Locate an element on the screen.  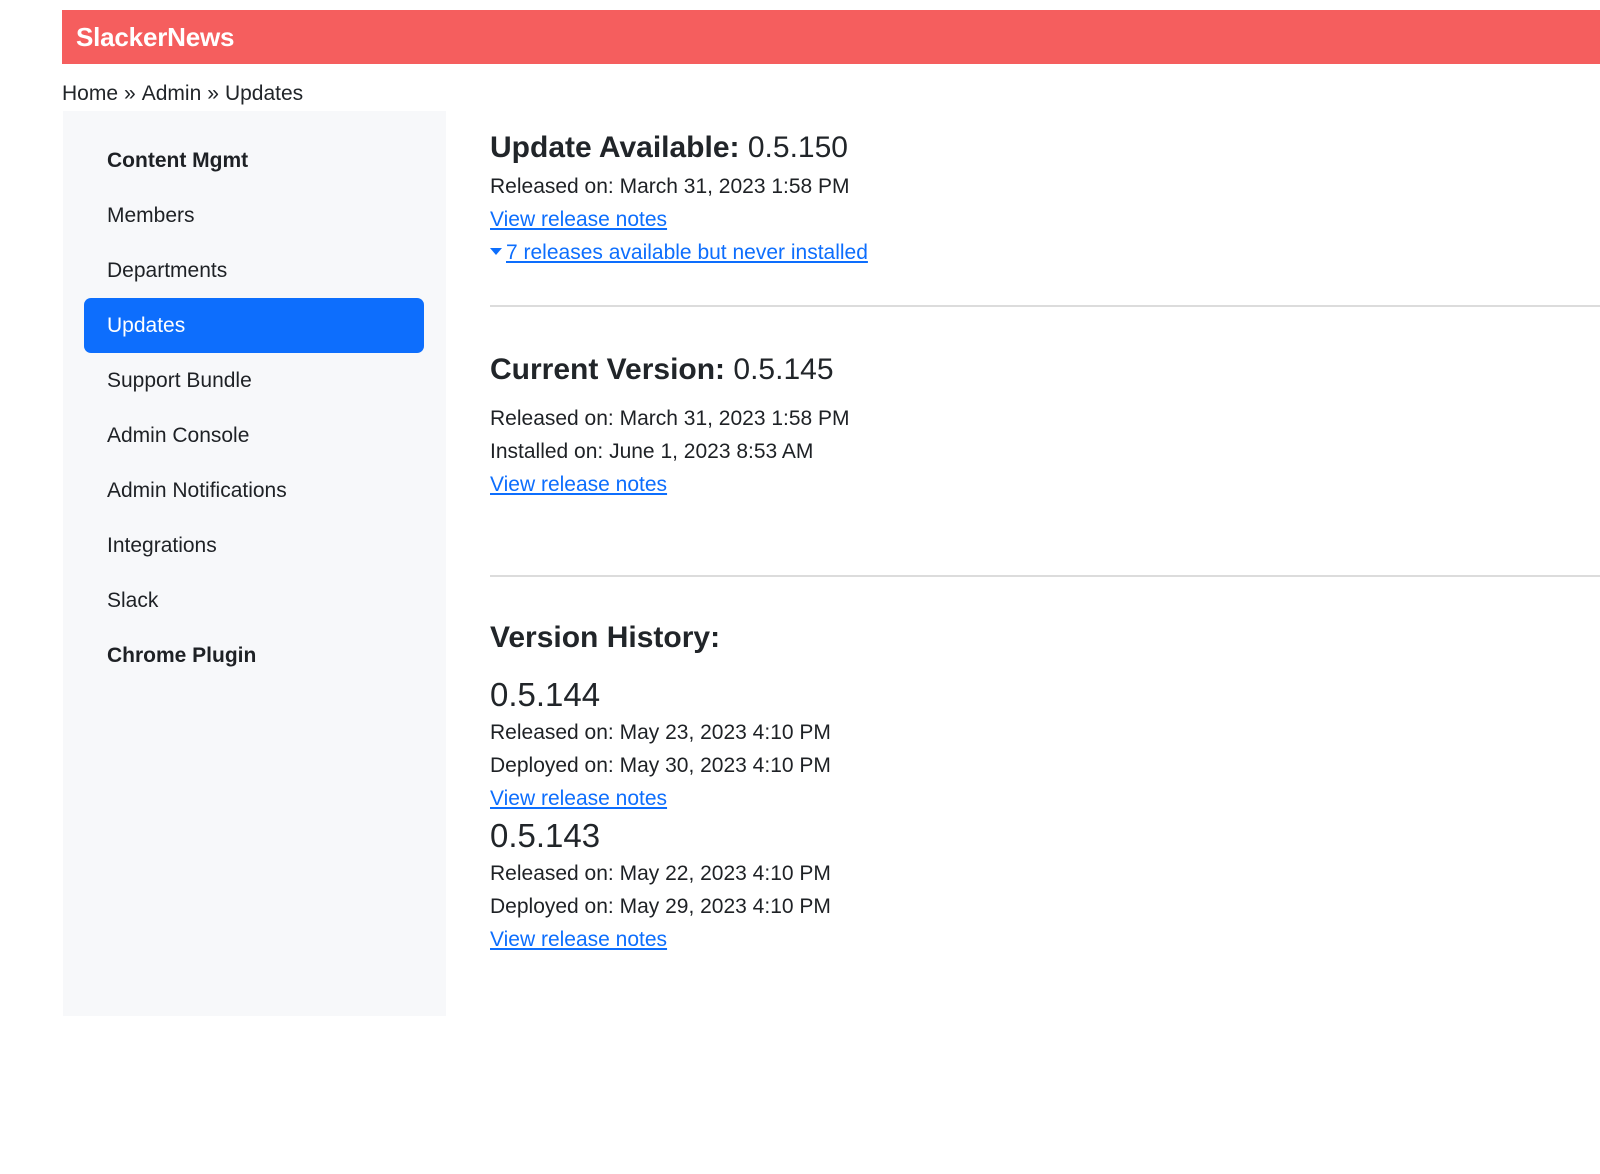
sidebar-item-members: Members is located at coordinates (254, 215).